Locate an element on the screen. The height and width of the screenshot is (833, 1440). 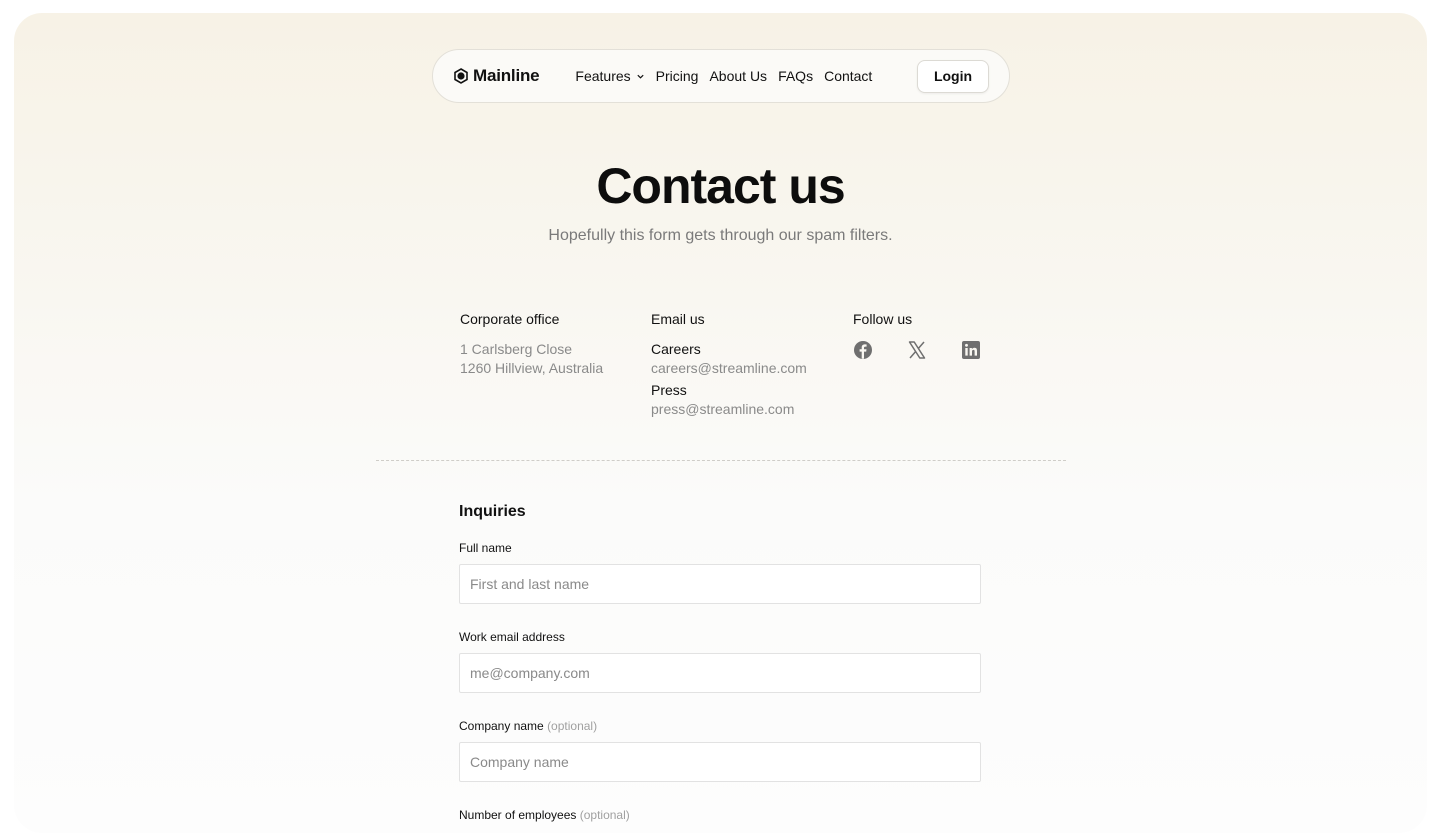
follow-heading: Follow us is located at coordinates (883, 319).